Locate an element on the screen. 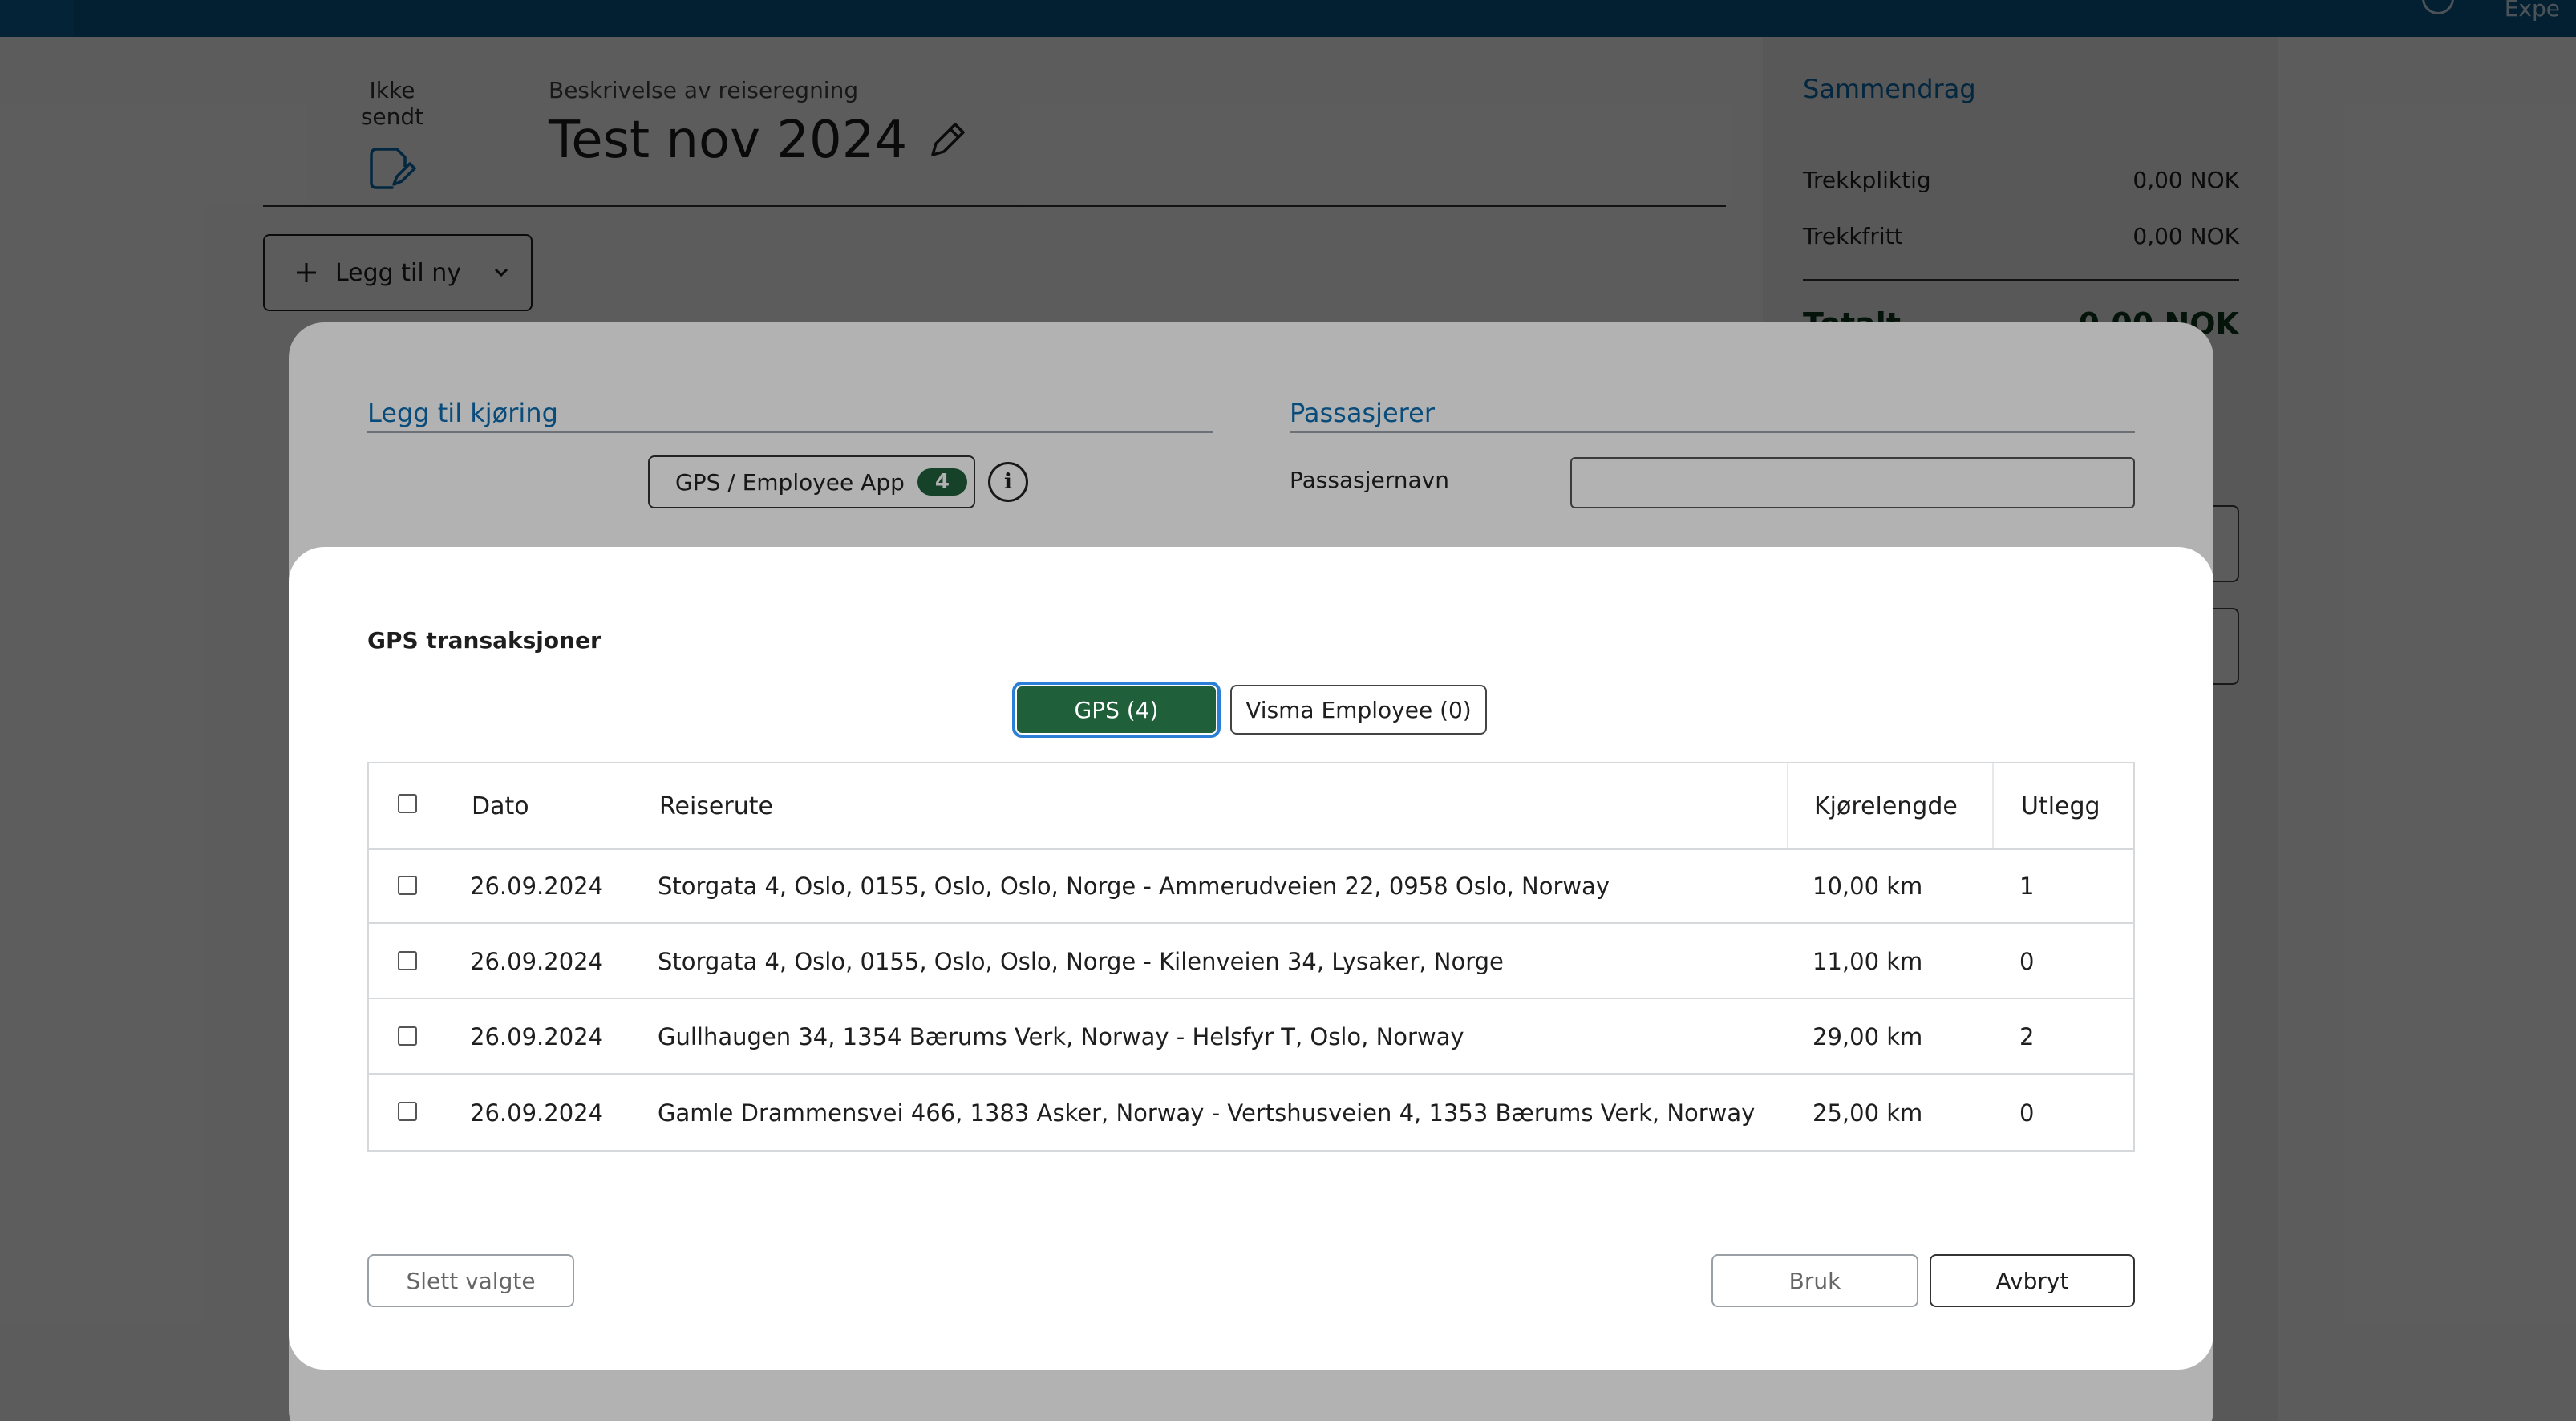 This screenshot has height=1421, width=2576. row-distance: 11,00 km is located at coordinates (1868, 961).